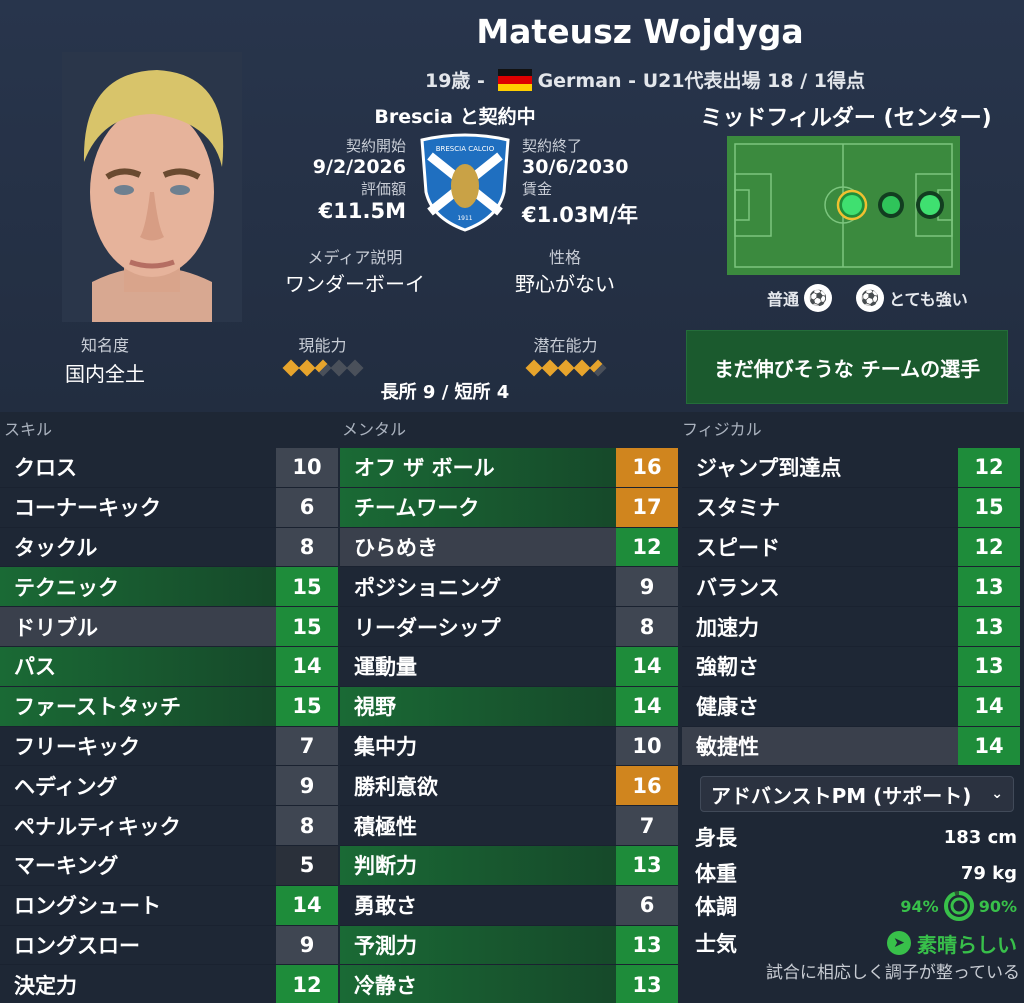 The image size is (1024, 1003). I want to click on attribute-row: ファーストタッチ 15, so click(169, 706).